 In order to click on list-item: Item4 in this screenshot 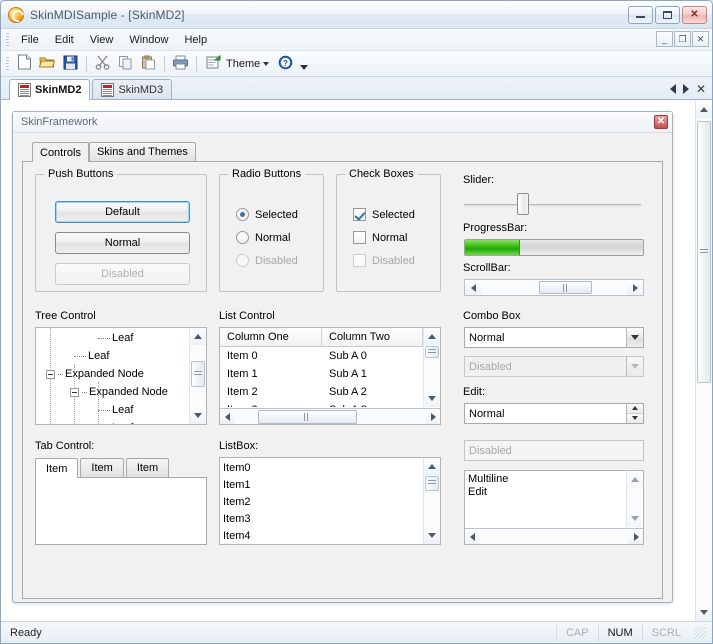, I will do `click(321, 536)`.